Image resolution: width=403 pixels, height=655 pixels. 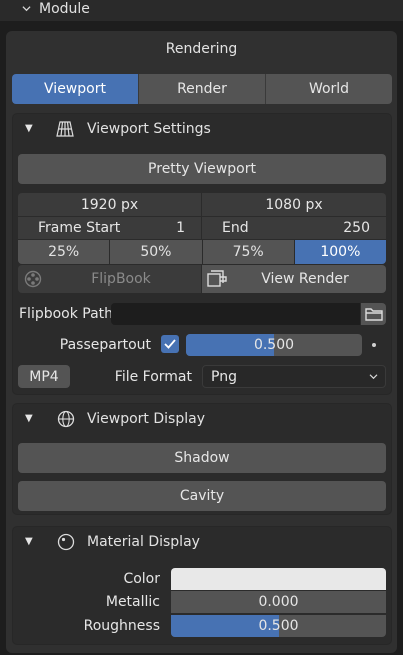 I want to click on roughness-slider: 0.500, so click(x=278, y=626).